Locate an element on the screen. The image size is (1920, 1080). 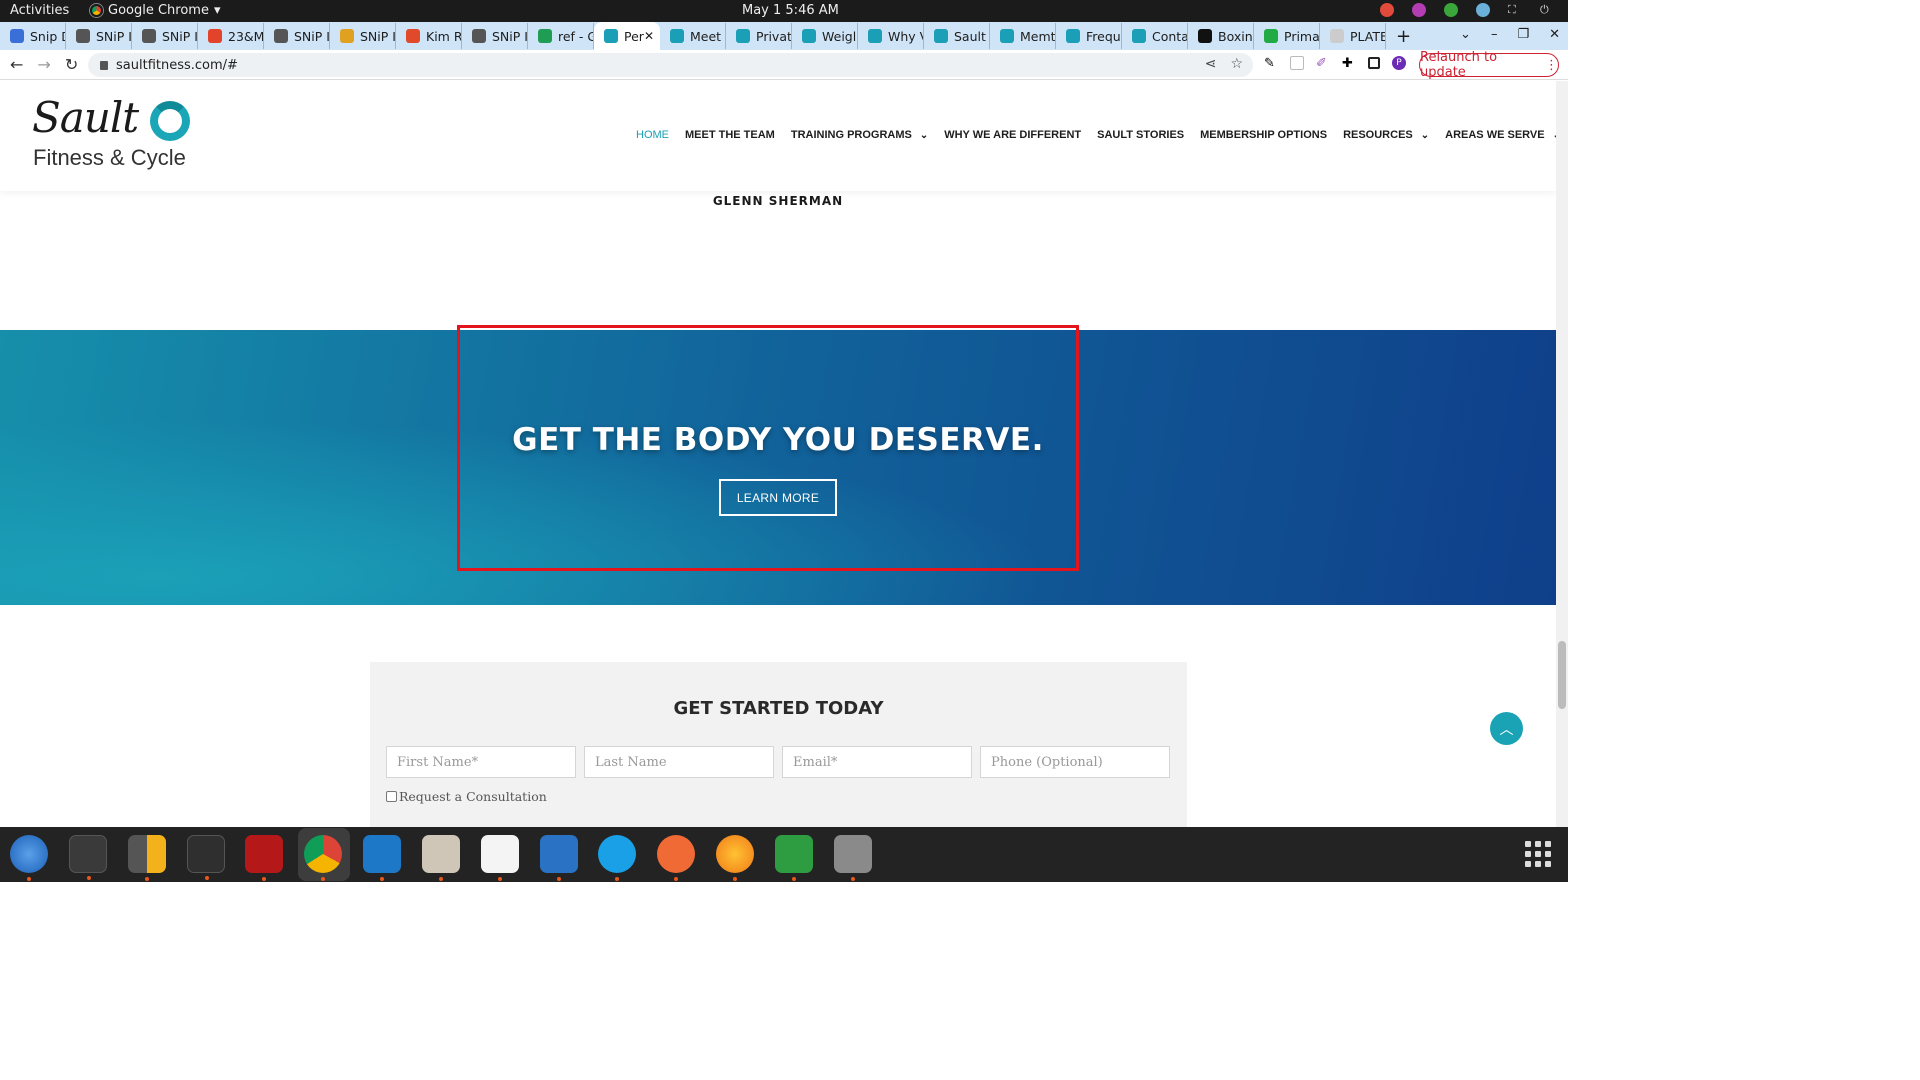
back-icon: ← is located at coordinates (16, 64).